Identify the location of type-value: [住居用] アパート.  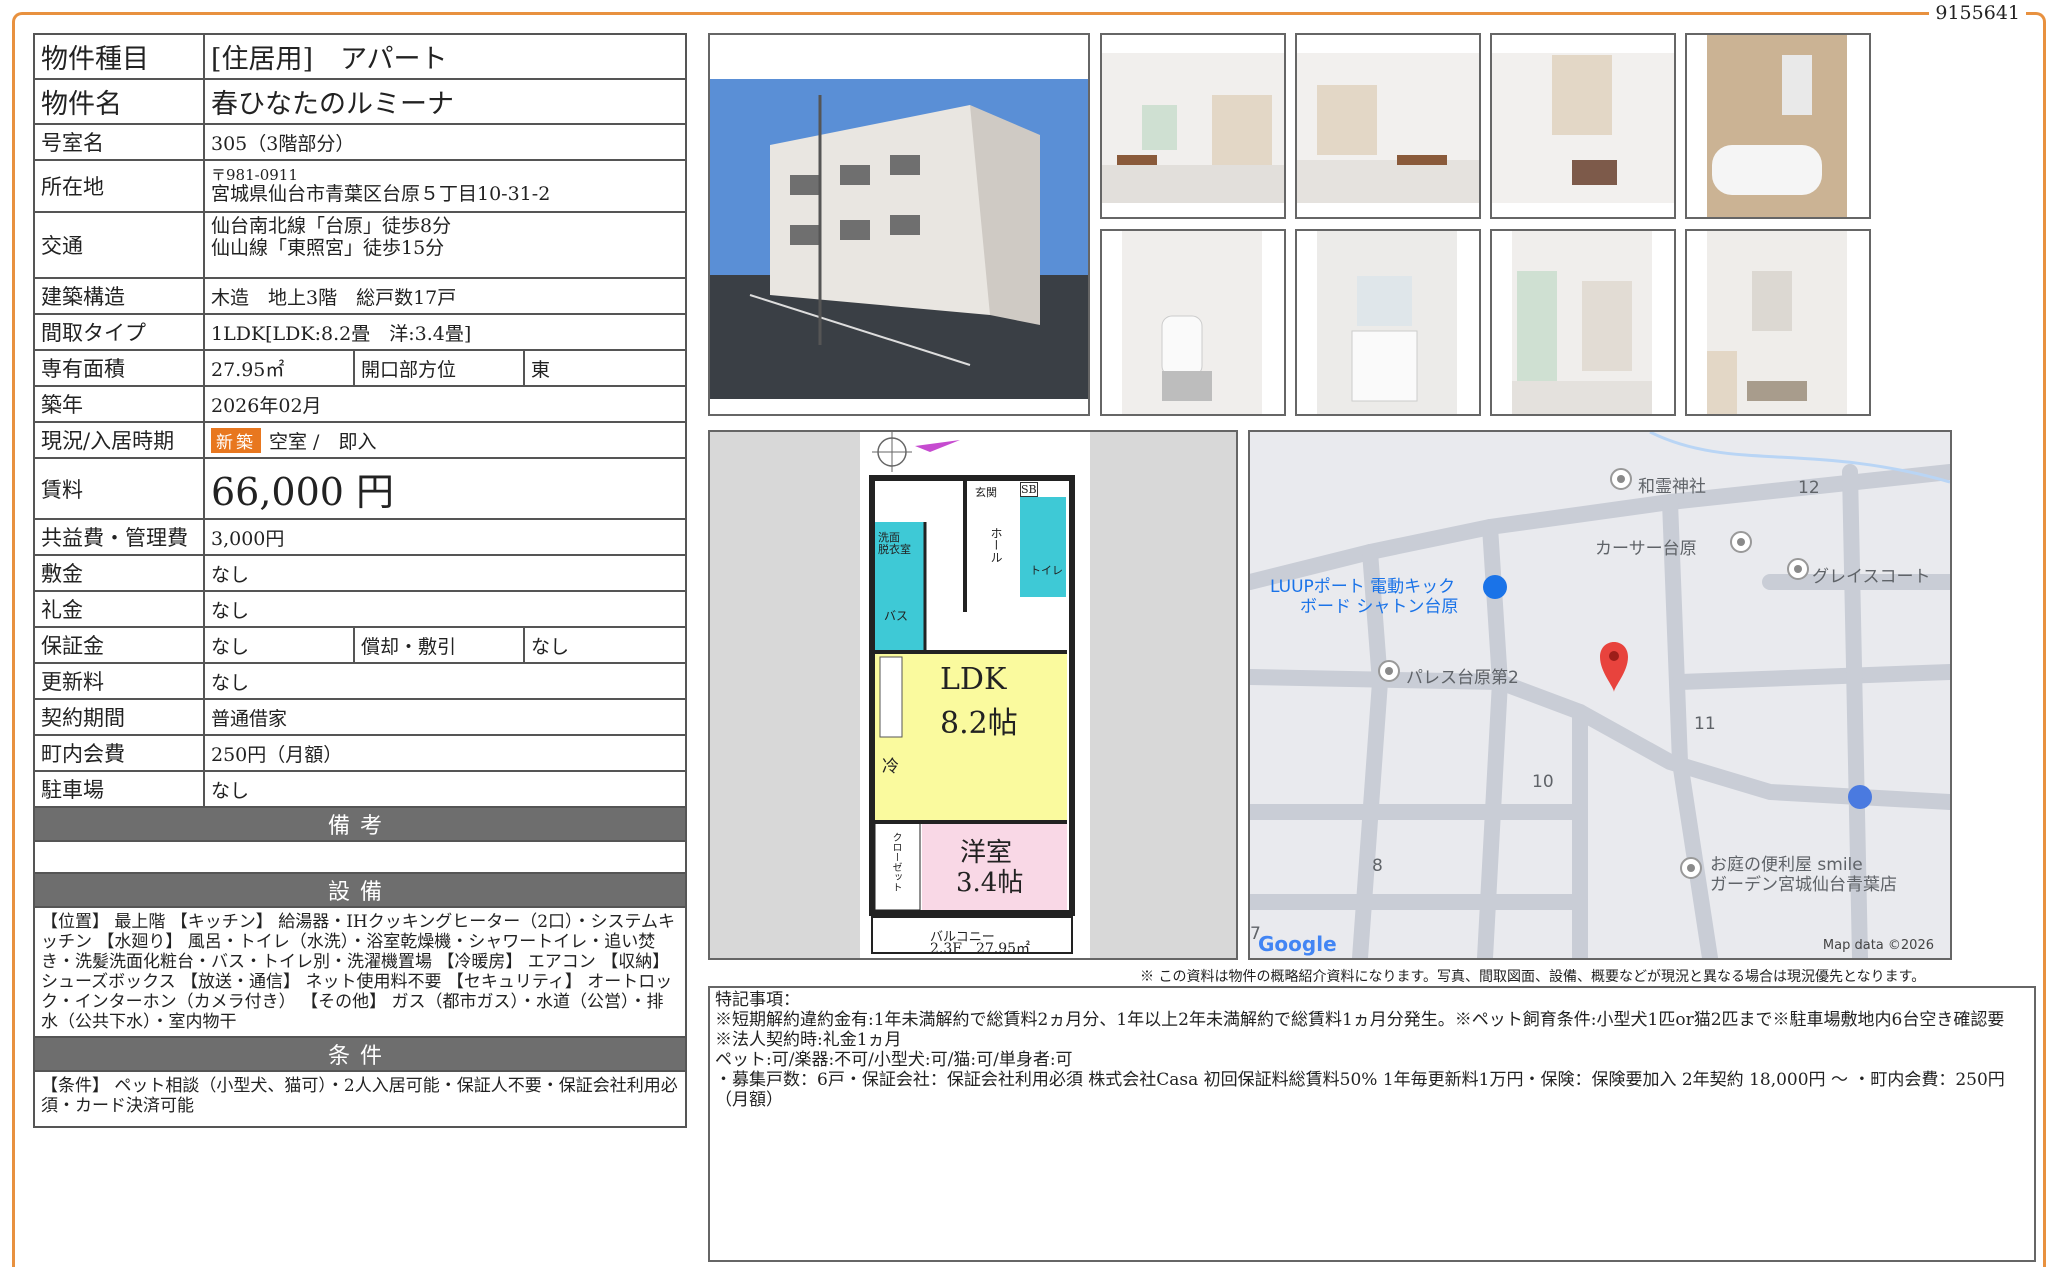
(445, 56).